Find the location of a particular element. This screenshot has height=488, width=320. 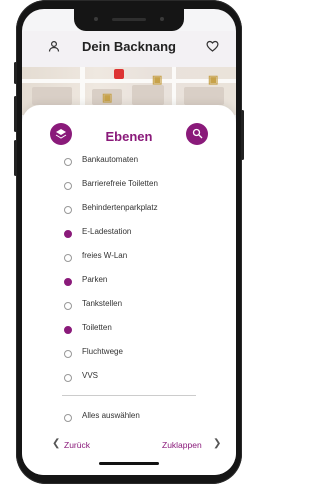

layer-item-tankstellen: Tankstellen is located at coordinates (129, 306).